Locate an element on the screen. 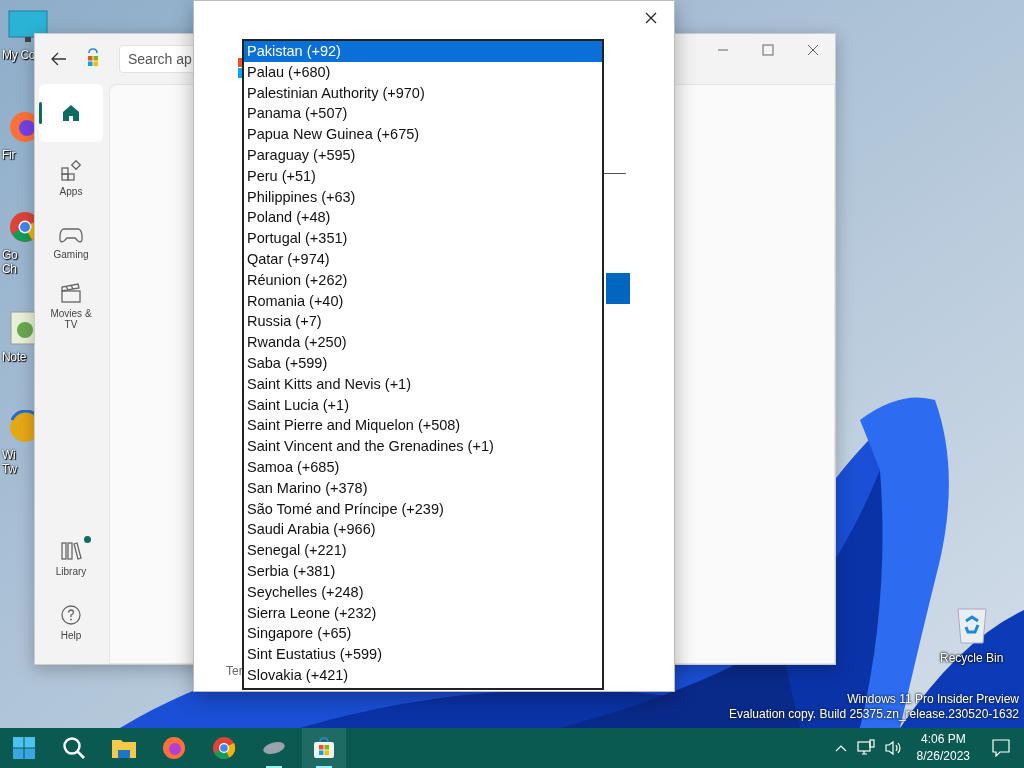 The width and height of the screenshot is (1024, 768). country-option: Palau (+680) is located at coordinates (423, 72).